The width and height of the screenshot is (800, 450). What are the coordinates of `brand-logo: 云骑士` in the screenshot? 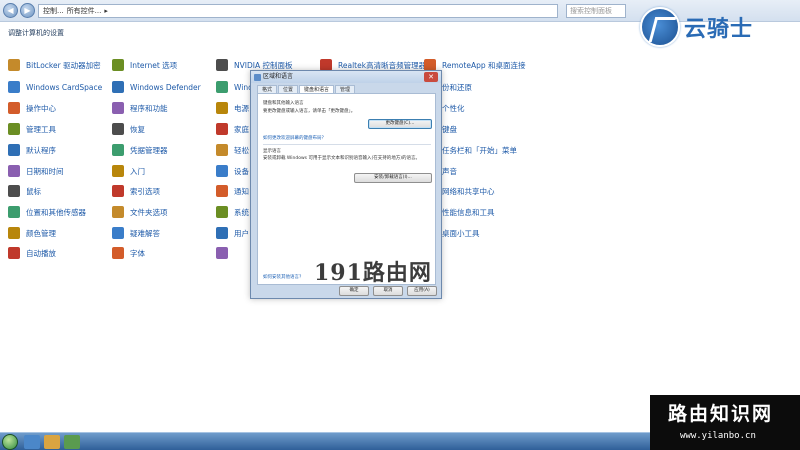 It's located at (696, 27).